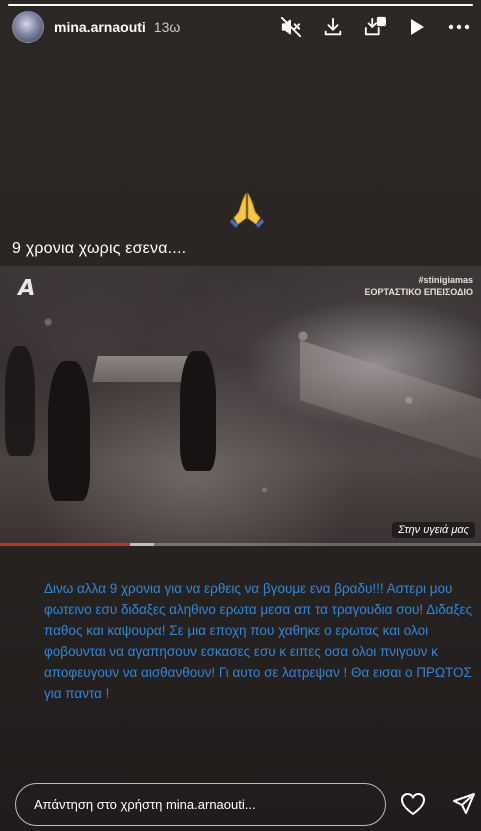  Describe the element at coordinates (241, 27) in the screenshot. I see `story-header: mina.arnaouti 13ω` at that location.